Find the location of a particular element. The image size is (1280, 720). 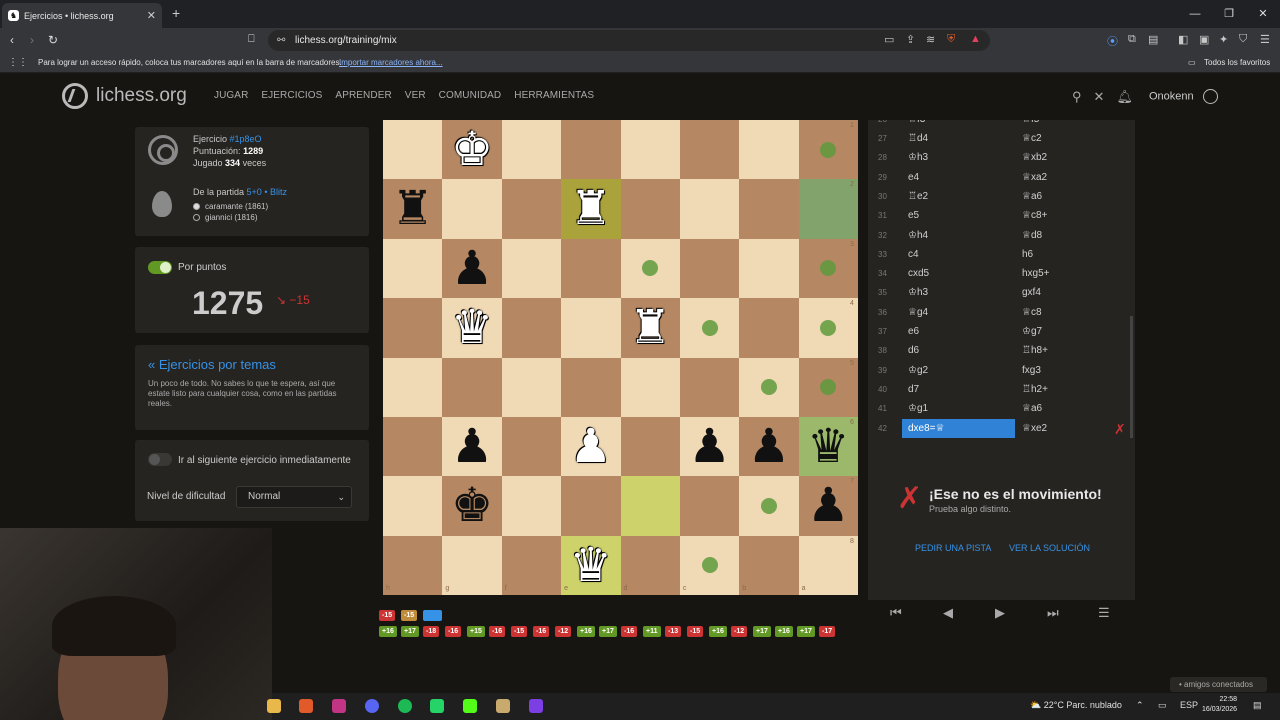

close-window-icon: ✕ is located at coordinates (1263, 14).